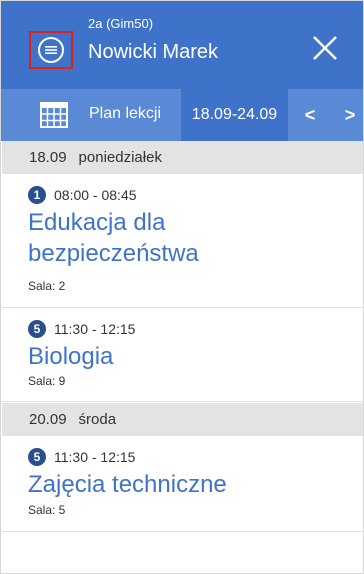 This screenshot has width=364, height=574. Describe the element at coordinates (347, 115) in the screenshot. I see `next-week-button: >` at that location.